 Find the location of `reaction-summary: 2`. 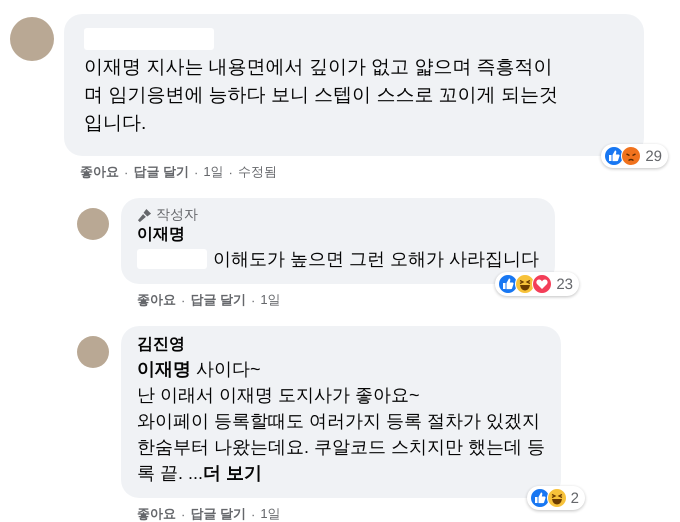

reaction-summary: 2 is located at coordinates (556, 498).